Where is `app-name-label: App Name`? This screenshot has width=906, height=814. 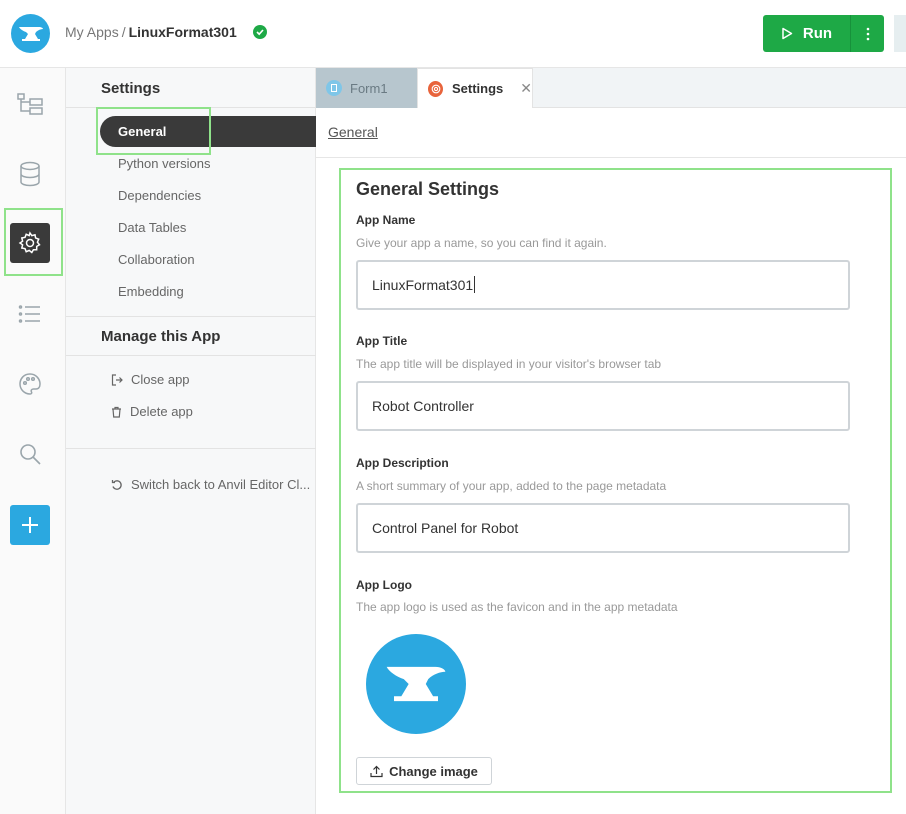
app-name-label: App Name is located at coordinates (386, 220).